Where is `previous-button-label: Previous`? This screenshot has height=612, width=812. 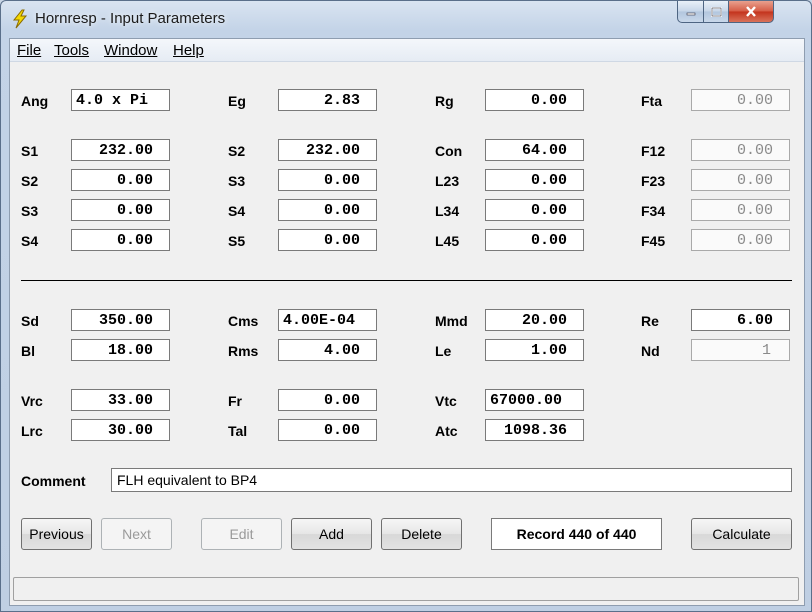 previous-button-label: Previous is located at coordinates (56, 534).